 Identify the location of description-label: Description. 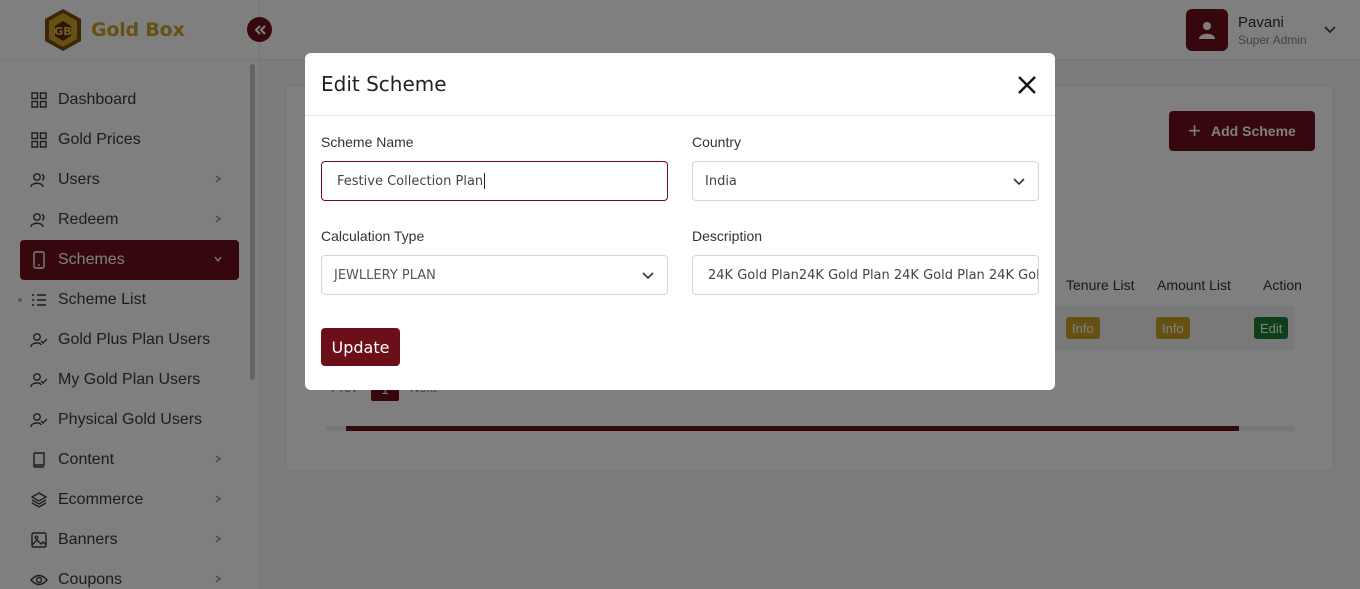
(727, 236).